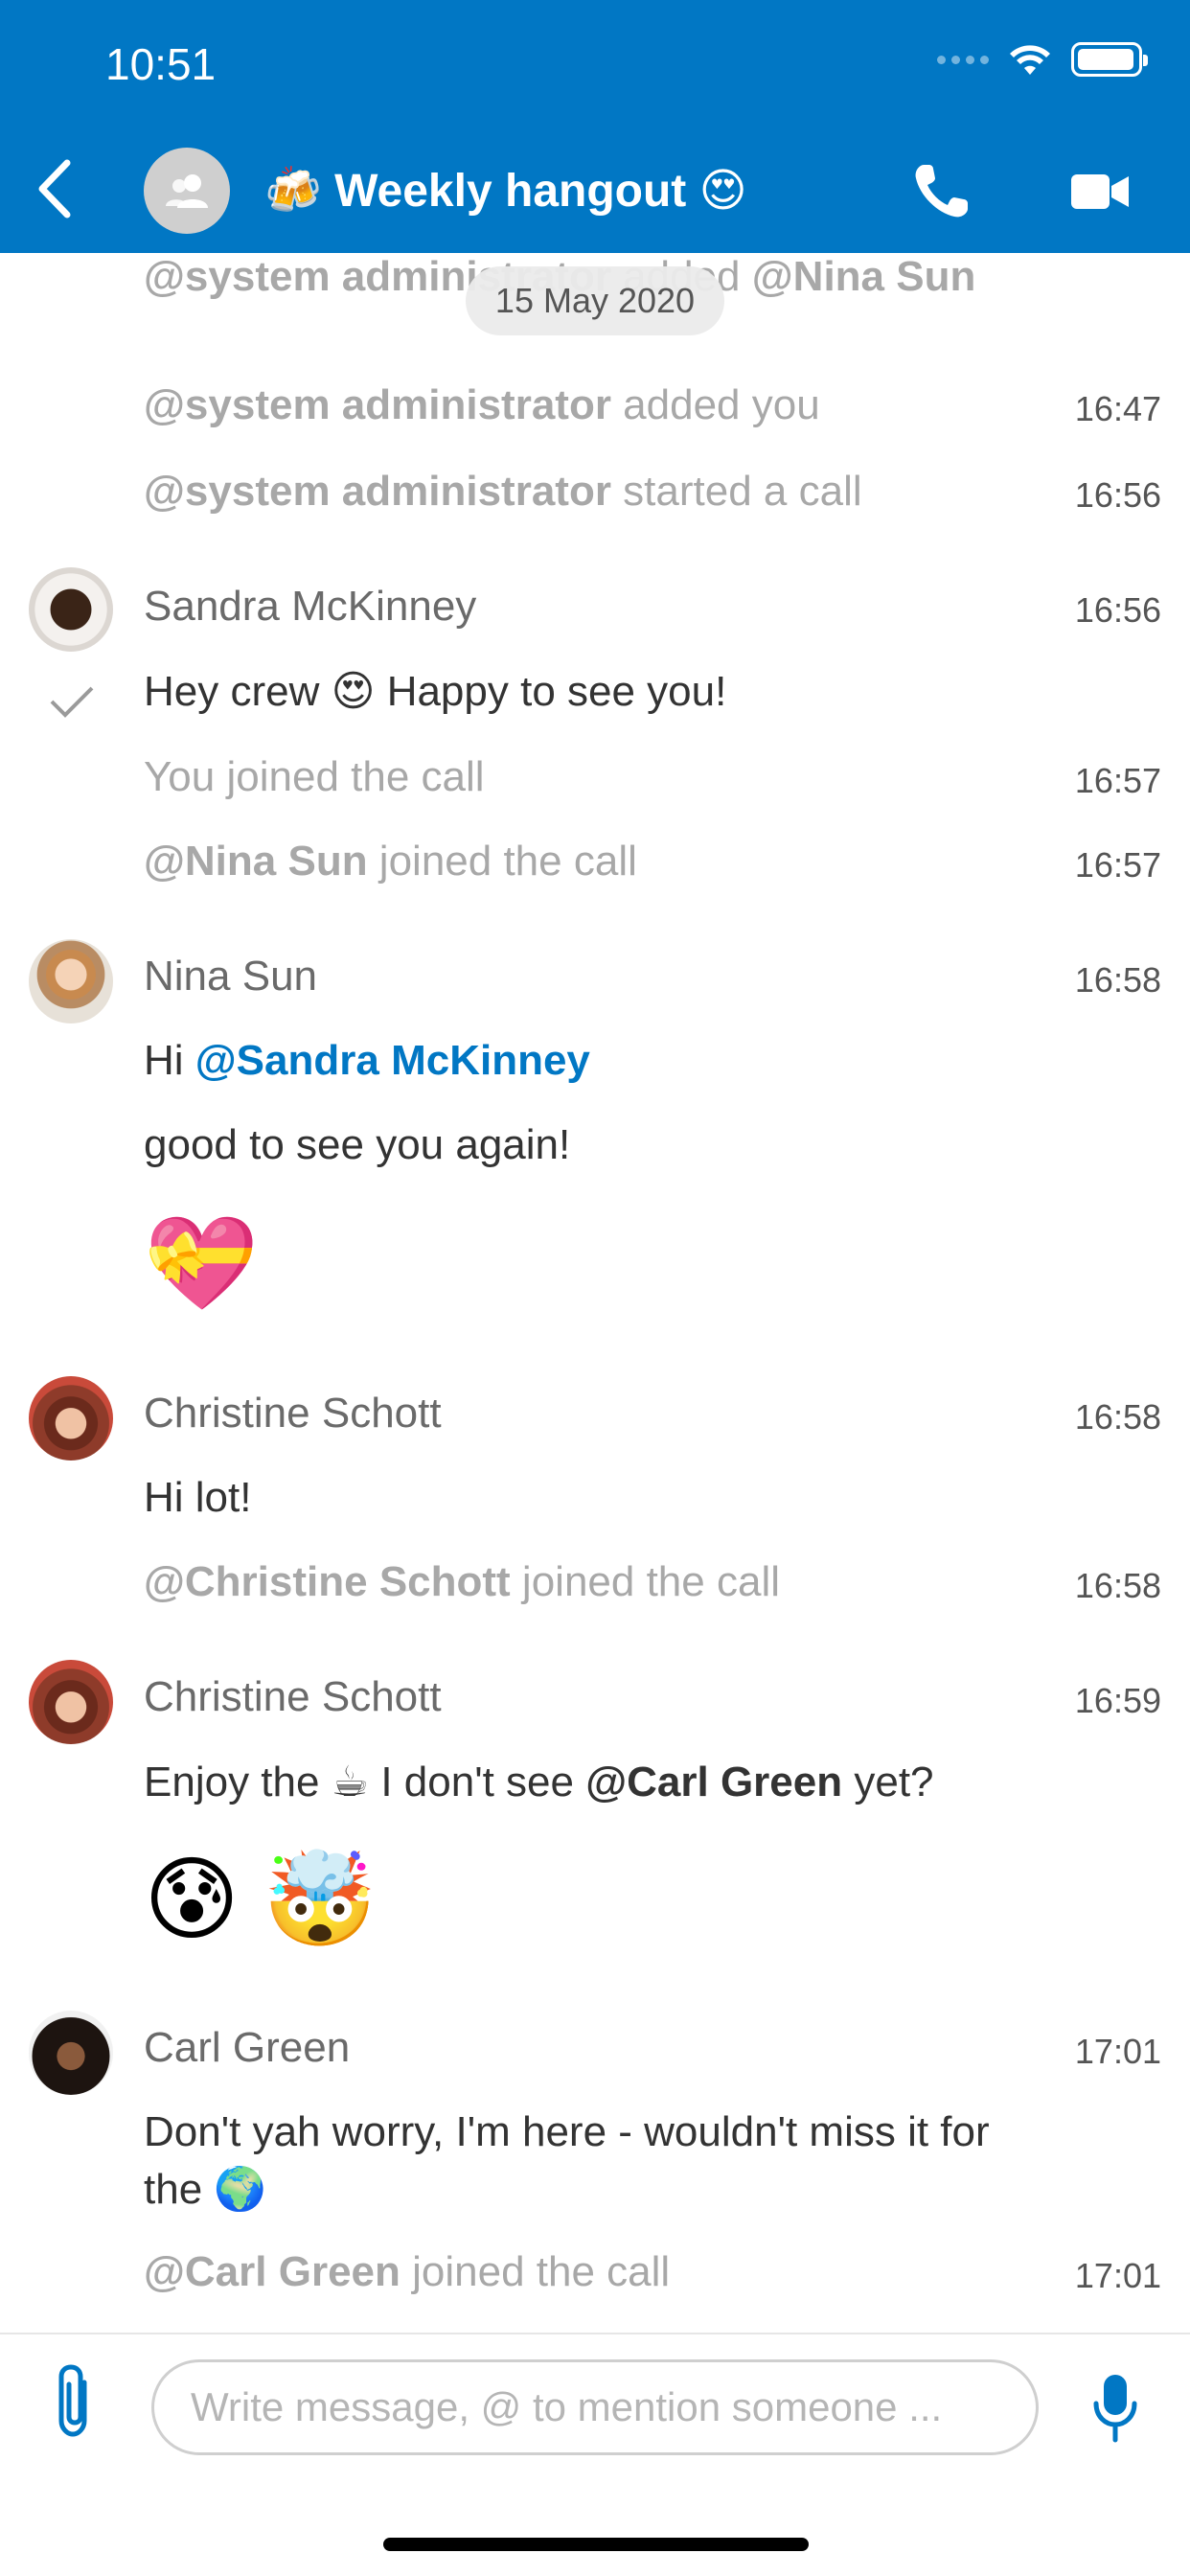  What do you see at coordinates (1109, 59) in the screenshot?
I see `battery-icon` at bounding box center [1109, 59].